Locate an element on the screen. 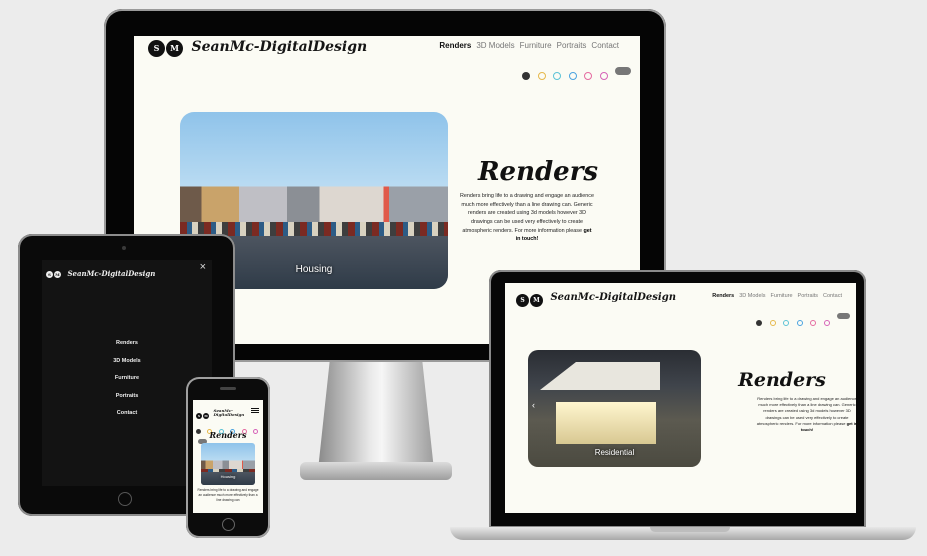  tablet-camera is located at coordinates (124, 248).